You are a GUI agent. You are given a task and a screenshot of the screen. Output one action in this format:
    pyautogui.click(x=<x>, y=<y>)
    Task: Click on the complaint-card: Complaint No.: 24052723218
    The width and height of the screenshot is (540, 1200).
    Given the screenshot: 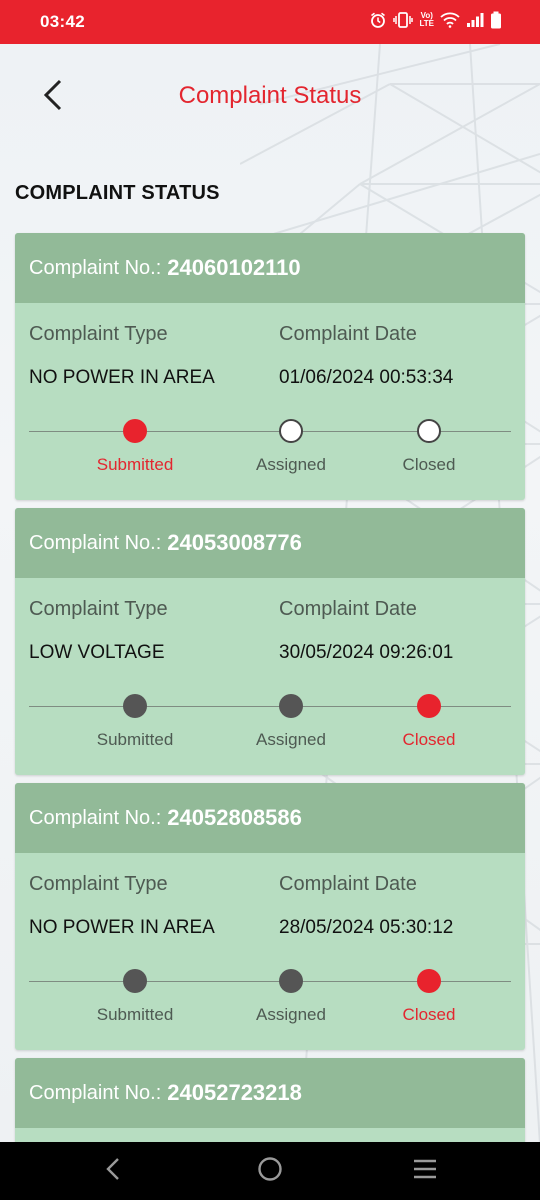 What is the action you would take?
    pyautogui.click(x=270, y=1100)
    